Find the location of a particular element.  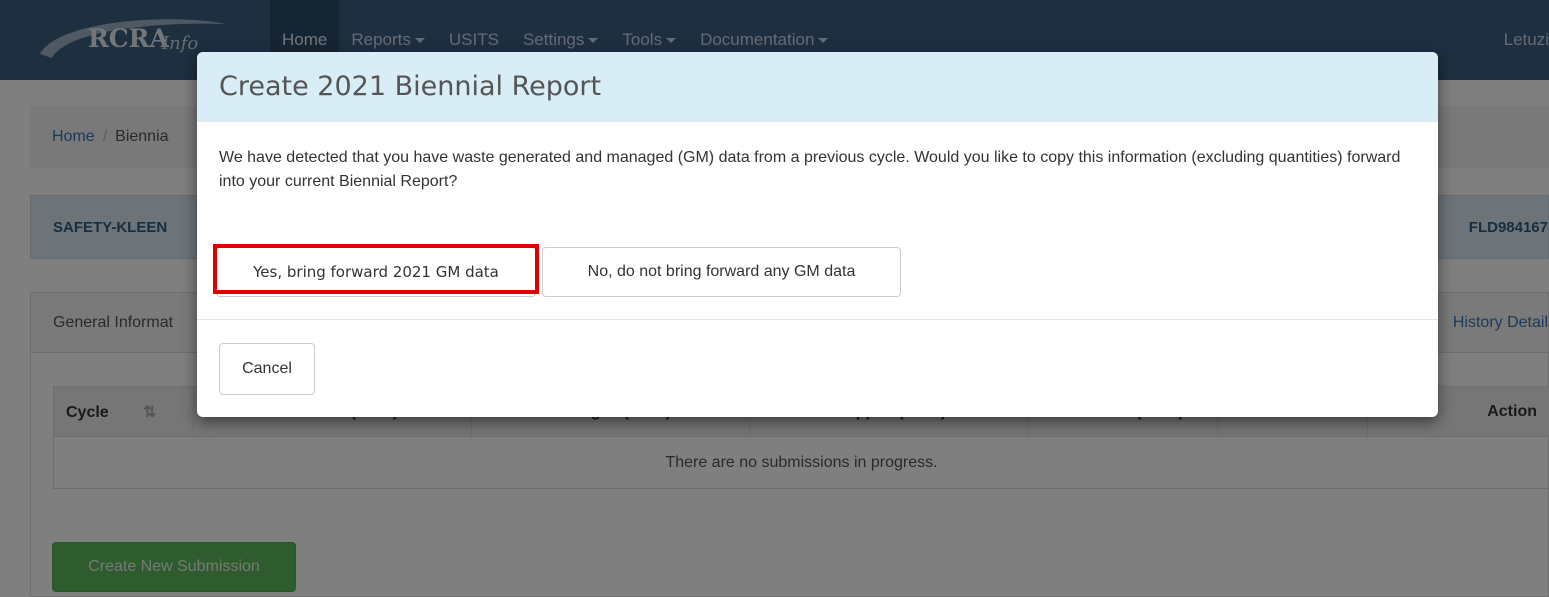

modal-footer: Cancel is located at coordinates (817, 368).